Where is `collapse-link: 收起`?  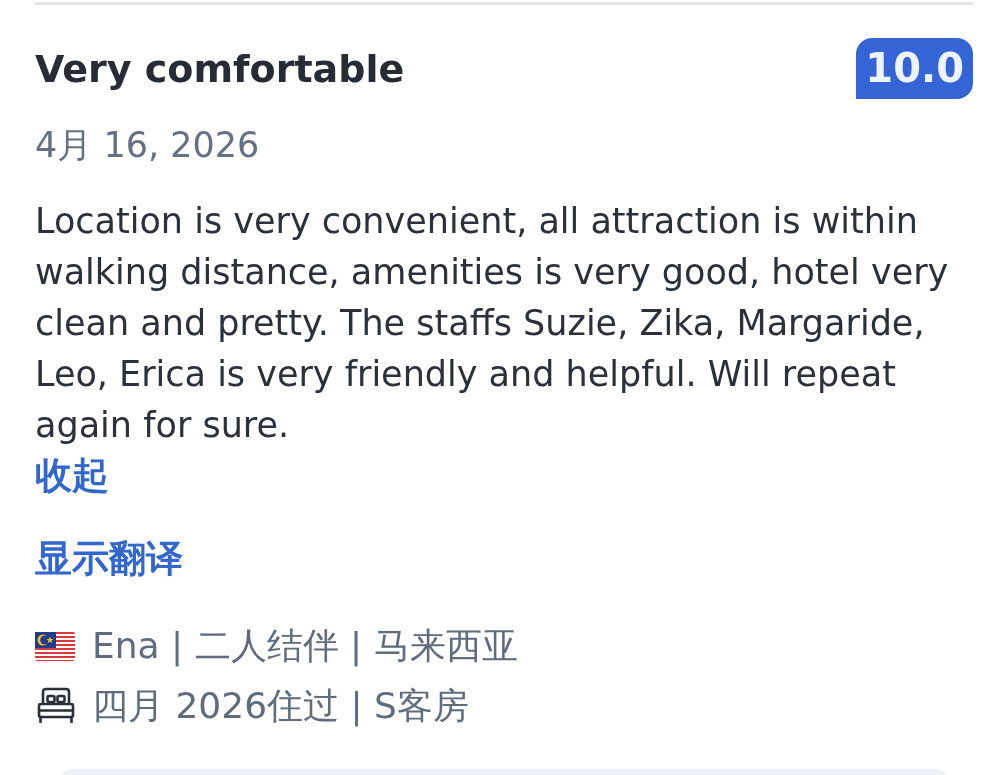
collapse-link: 收起 is located at coordinates (72, 476).